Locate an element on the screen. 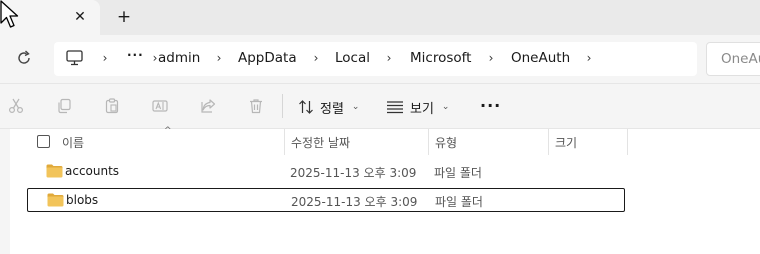 The image size is (760, 254). column-header-name: 이름 is located at coordinates (73, 142).